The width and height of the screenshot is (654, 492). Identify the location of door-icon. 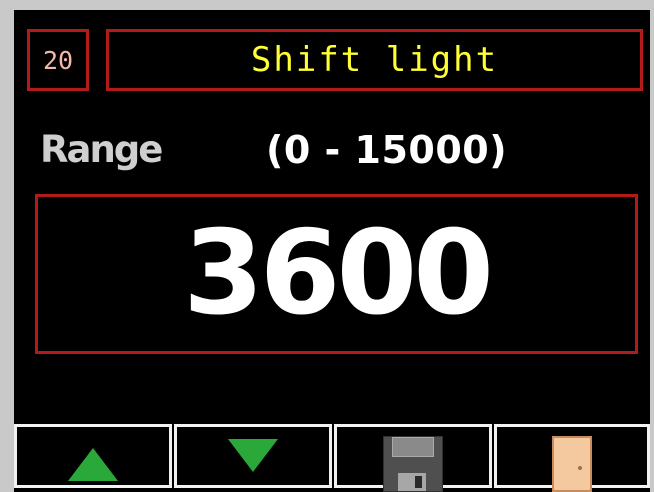
(572, 464).